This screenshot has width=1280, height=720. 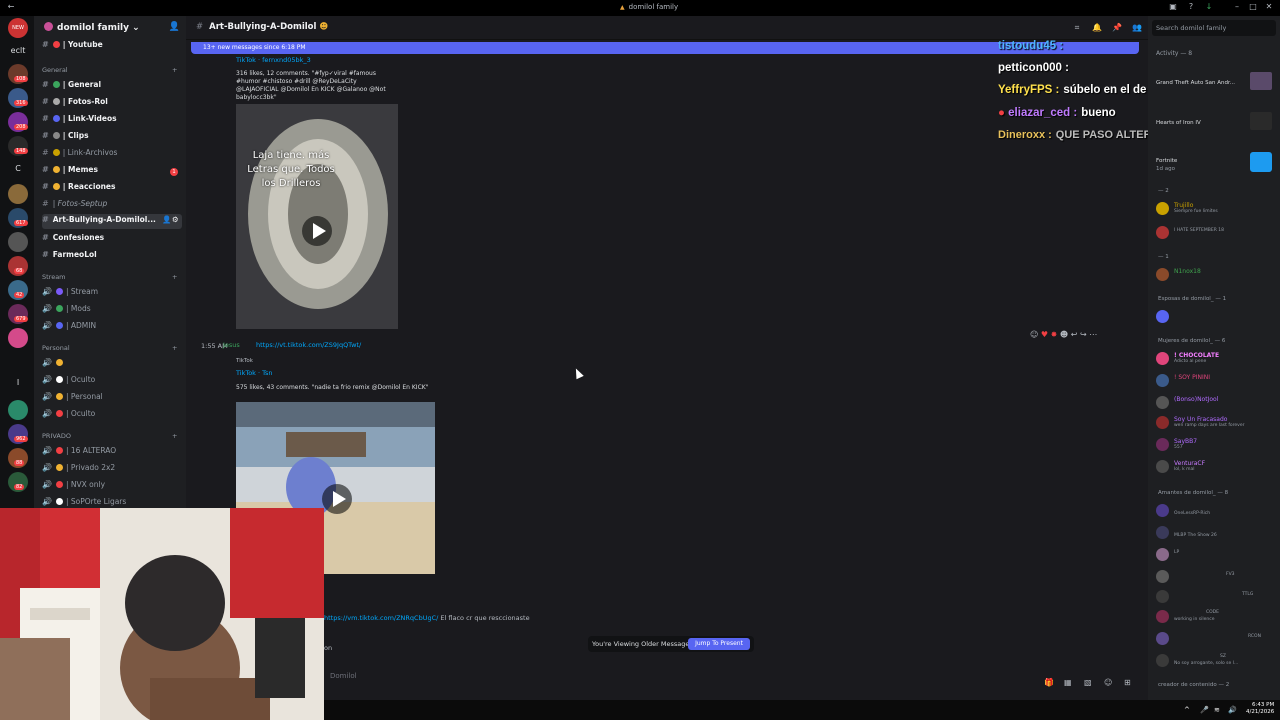 What do you see at coordinates (308, 345) in the screenshot?
I see `message-link: https://vt.tiktok.com/ZS9JqQTwt/` at bounding box center [308, 345].